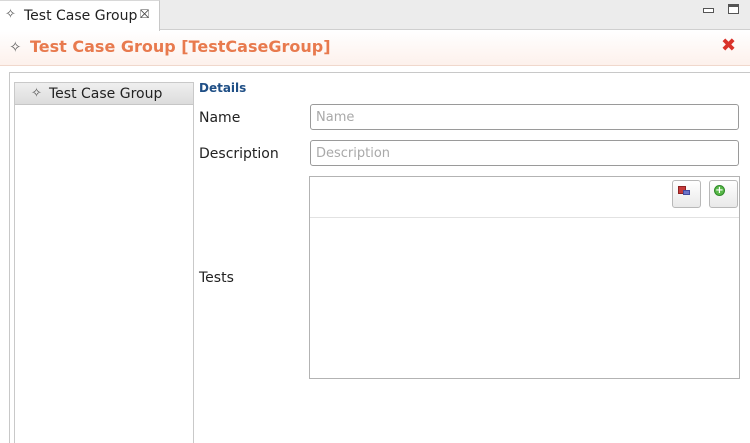 The height and width of the screenshot is (443, 750). What do you see at coordinates (728, 46) in the screenshot?
I see `close-icon: ✖` at bounding box center [728, 46].